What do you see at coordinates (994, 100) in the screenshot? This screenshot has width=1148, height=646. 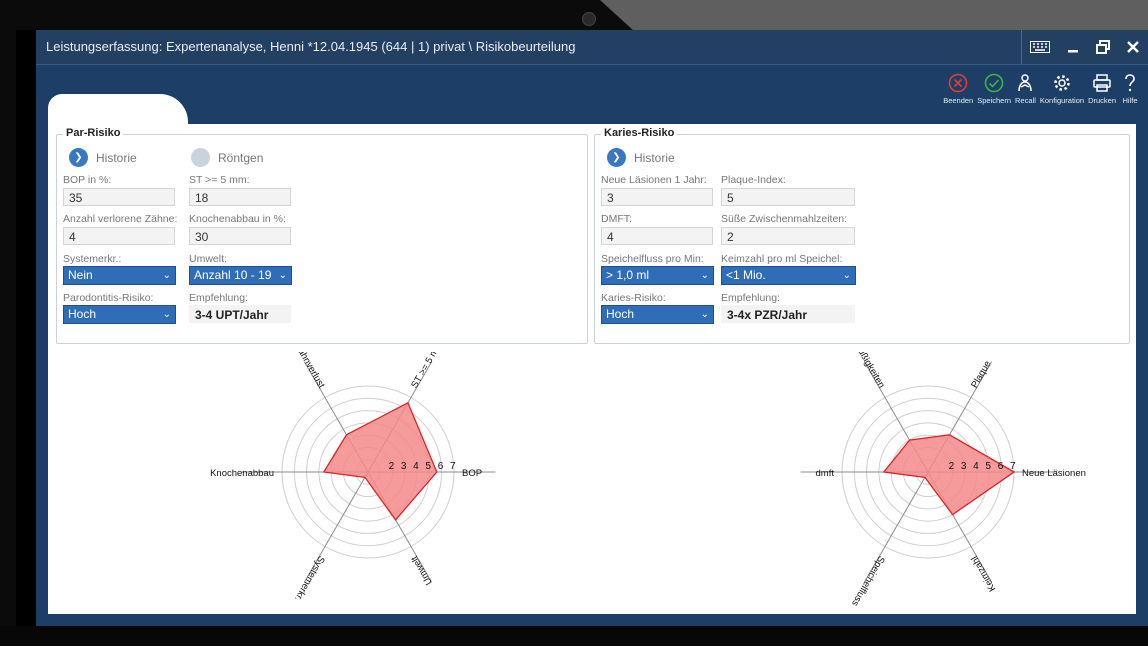 I see `speichern-label: Speichern` at bounding box center [994, 100].